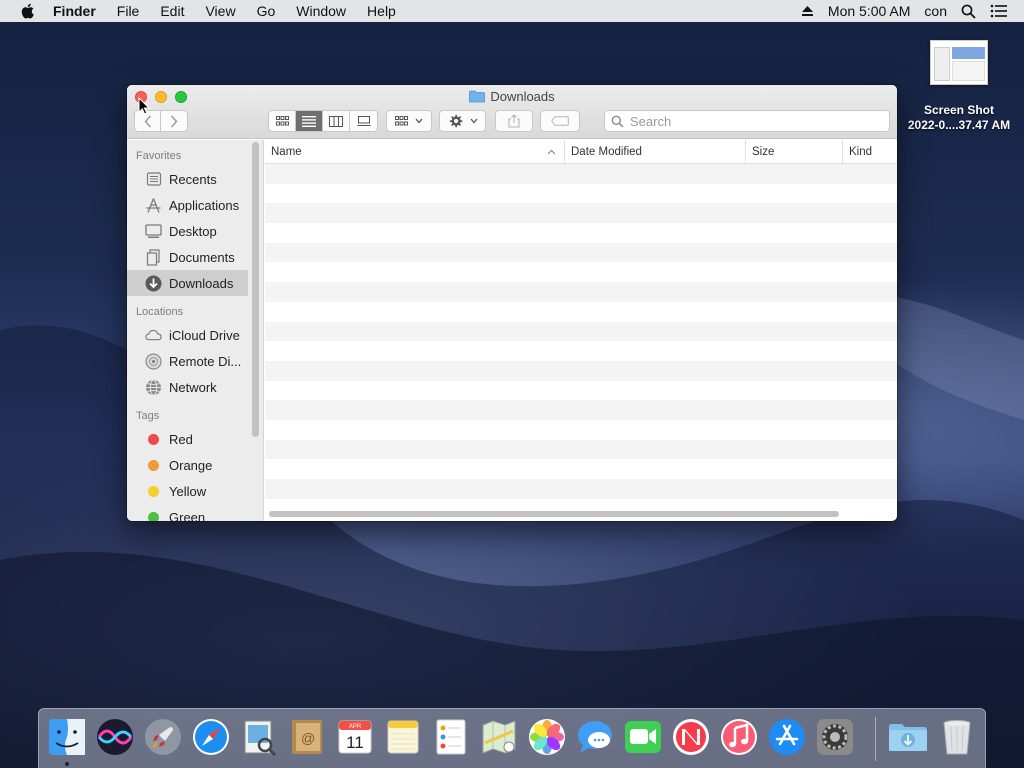 This screenshot has width=1024, height=768. What do you see at coordinates (255, 289) in the screenshot?
I see `sidebar-scrollbar` at bounding box center [255, 289].